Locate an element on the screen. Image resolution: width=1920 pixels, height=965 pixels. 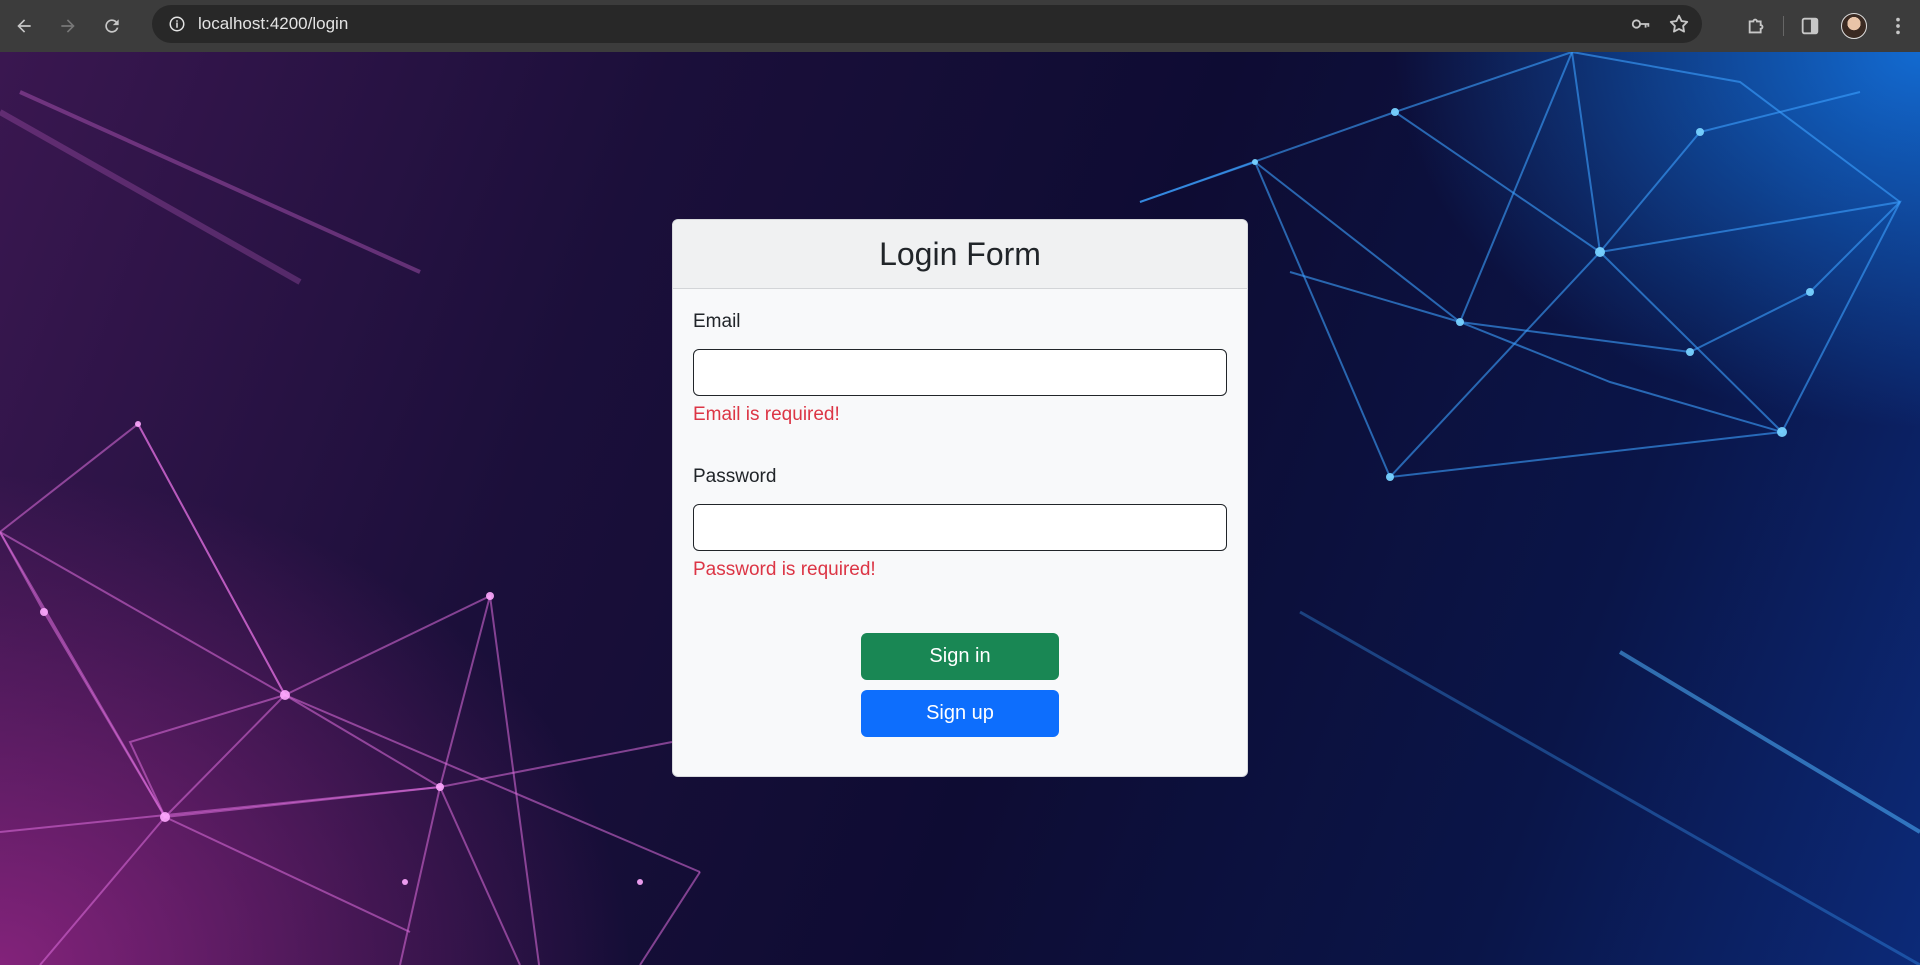
forward-icon is located at coordinates (68, 26).